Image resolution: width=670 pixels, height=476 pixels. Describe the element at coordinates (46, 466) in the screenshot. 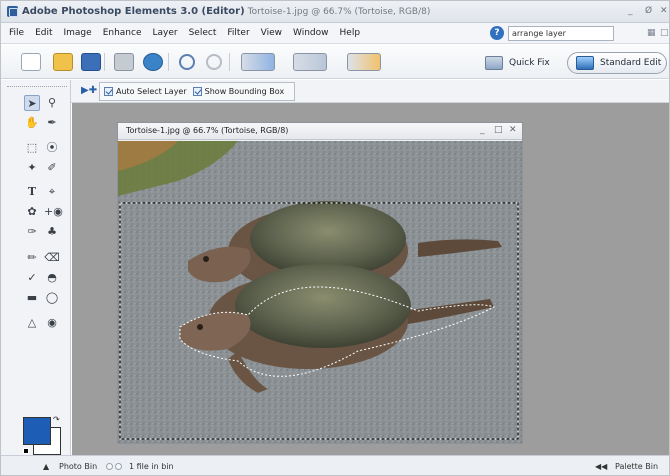

I see `expand-photo-bin-icon: ▲` at that location.